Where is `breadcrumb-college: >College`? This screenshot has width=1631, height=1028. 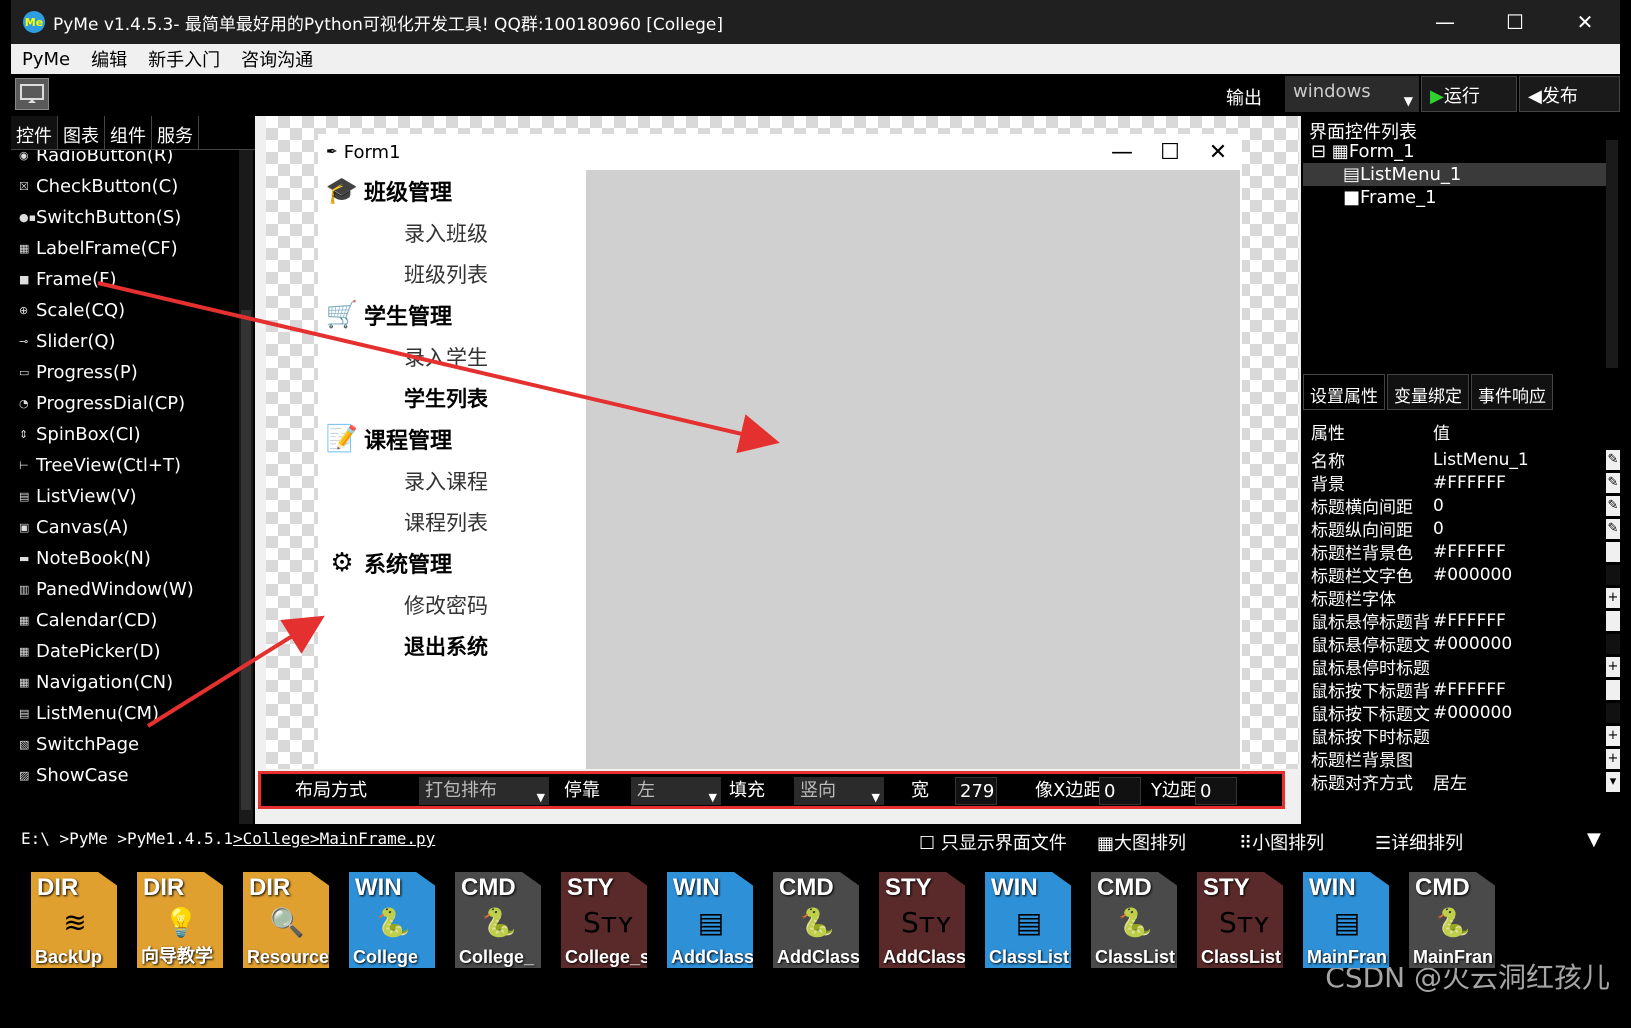 breadcrumb-college: >College is located at coordinates (271, 838).